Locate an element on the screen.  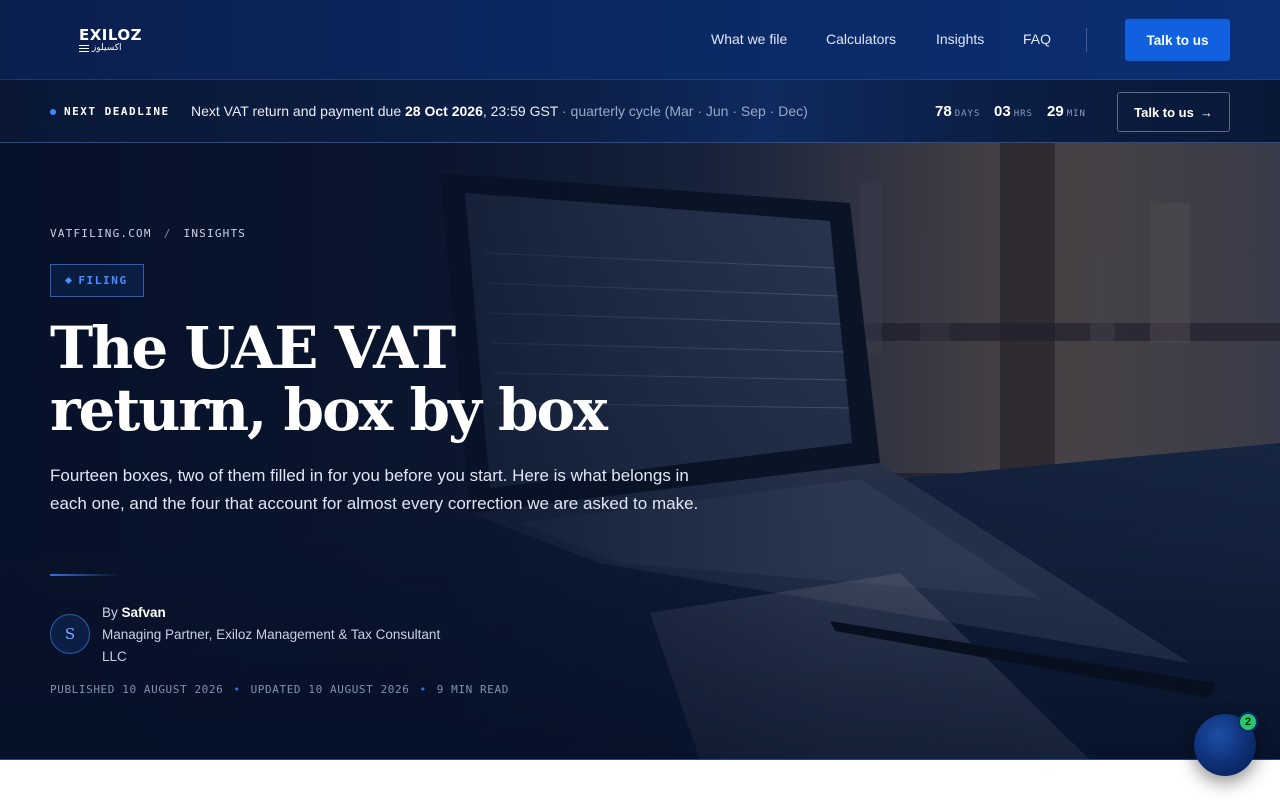
nav-insights: Insights is located at coordinates (960, 39).